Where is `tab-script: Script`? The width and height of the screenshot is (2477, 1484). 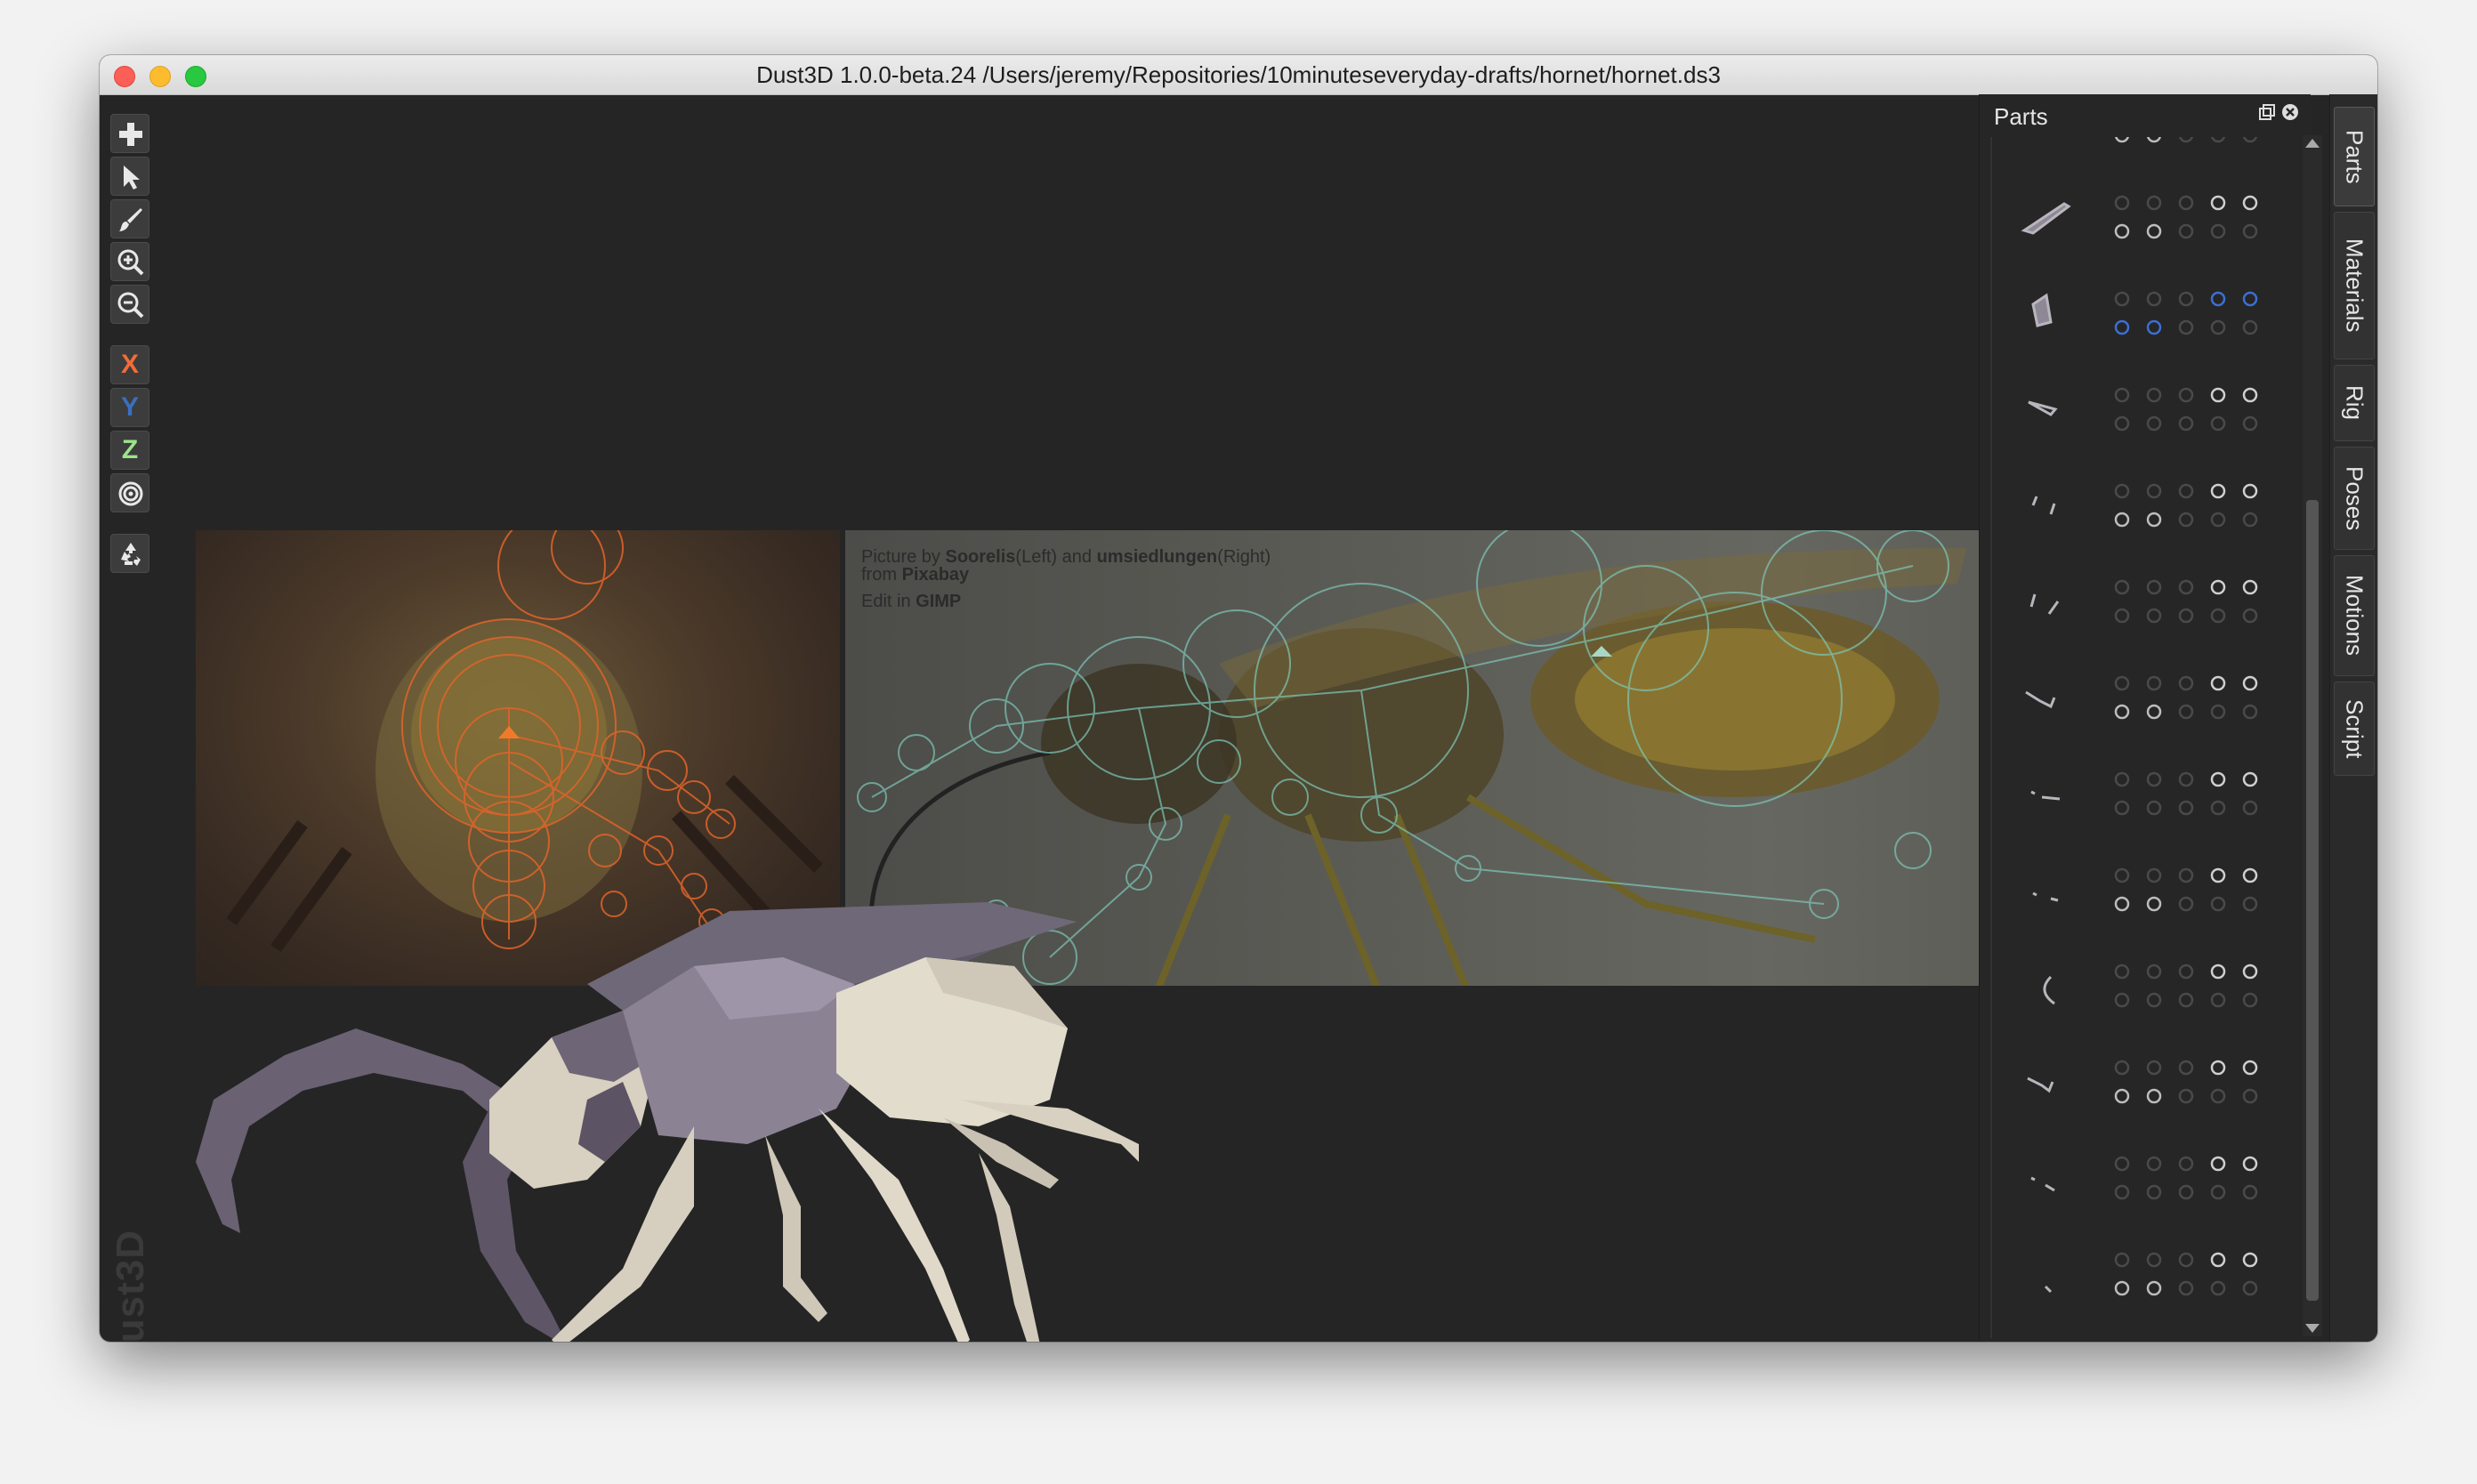 tab-script: Script is located at coordinates (2354, 729).